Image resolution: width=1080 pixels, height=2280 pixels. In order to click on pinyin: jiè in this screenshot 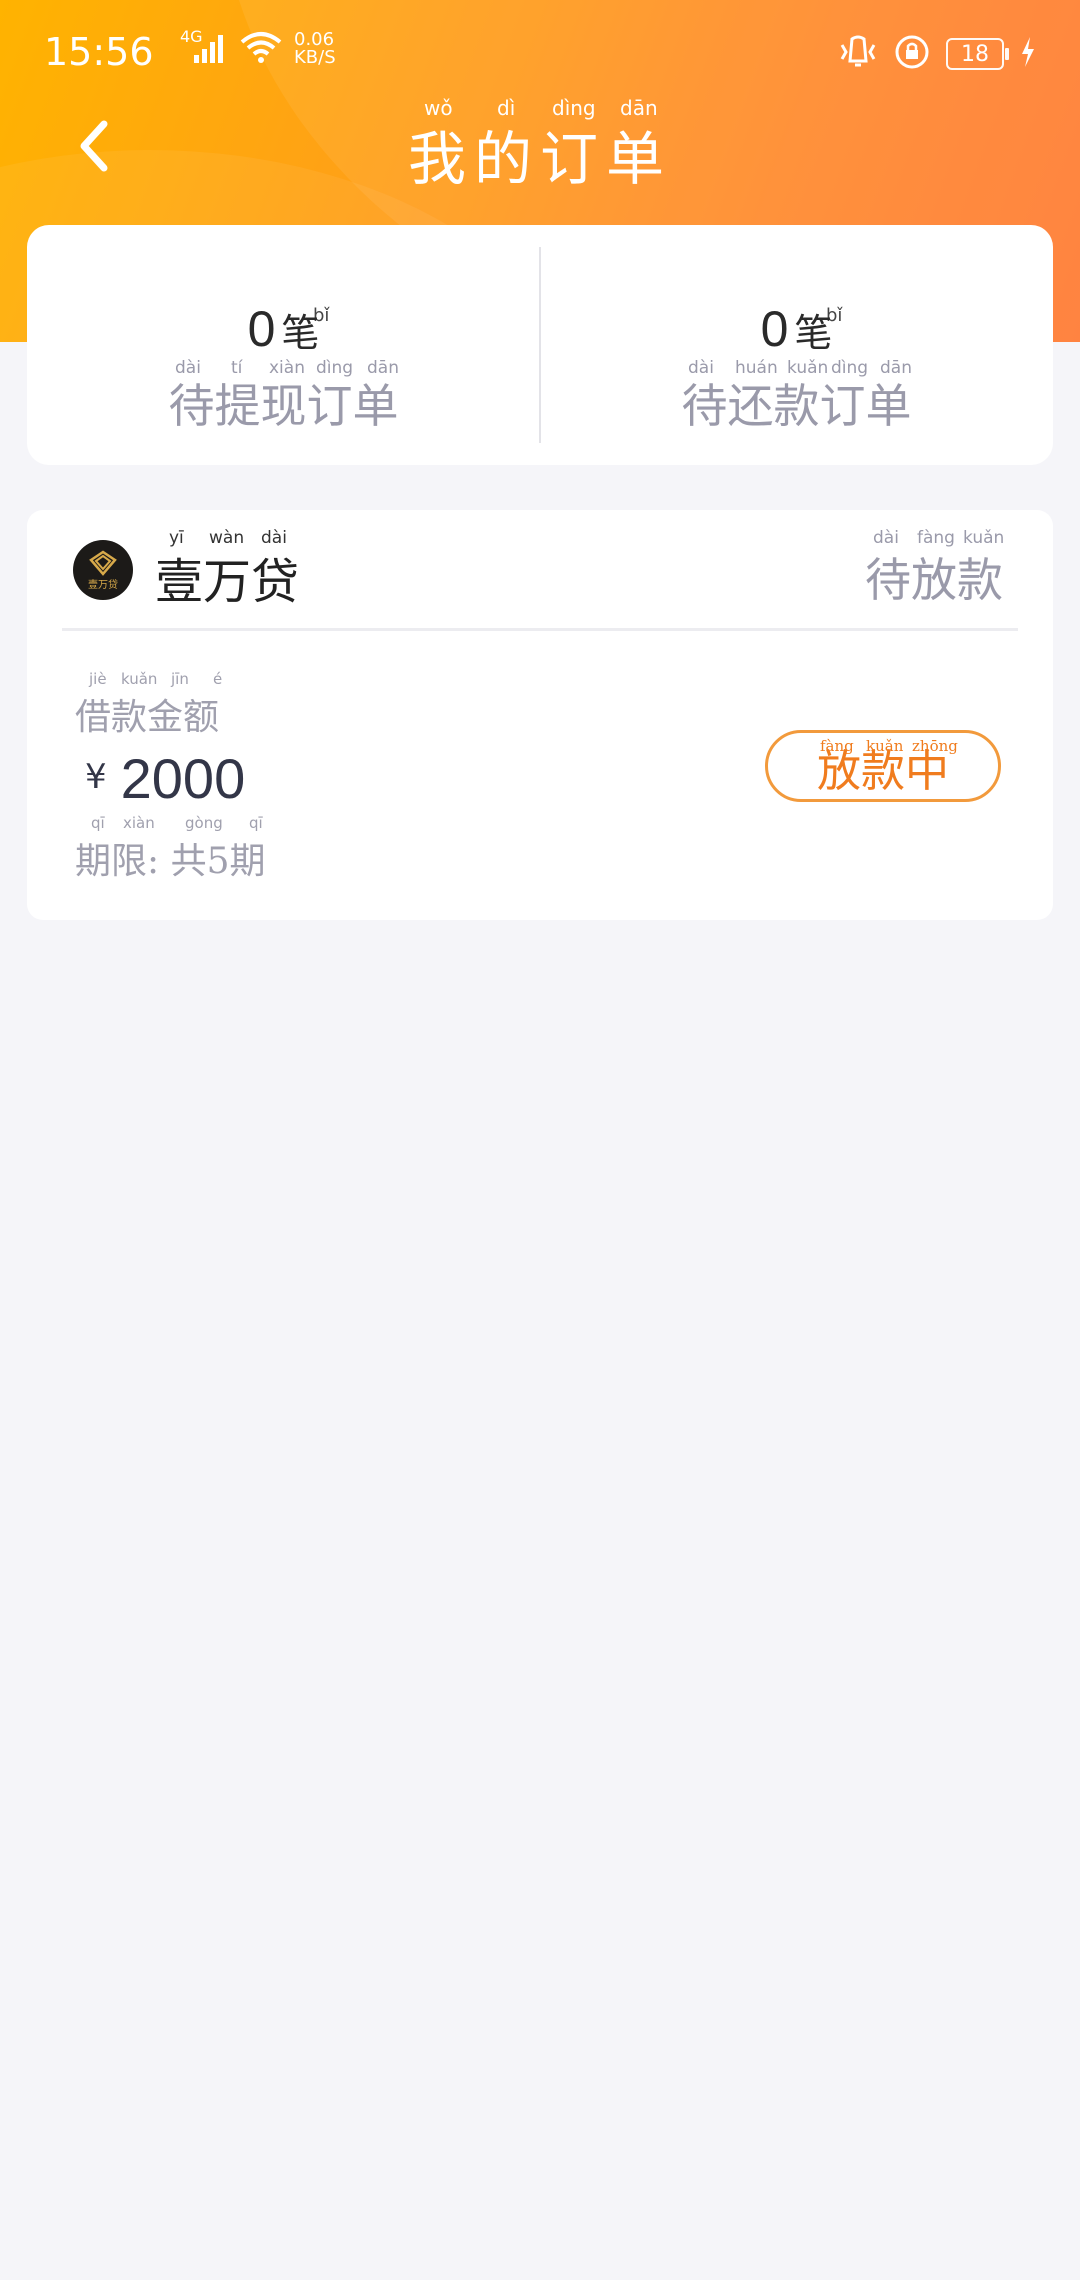, I will do `click(98, 679)`.